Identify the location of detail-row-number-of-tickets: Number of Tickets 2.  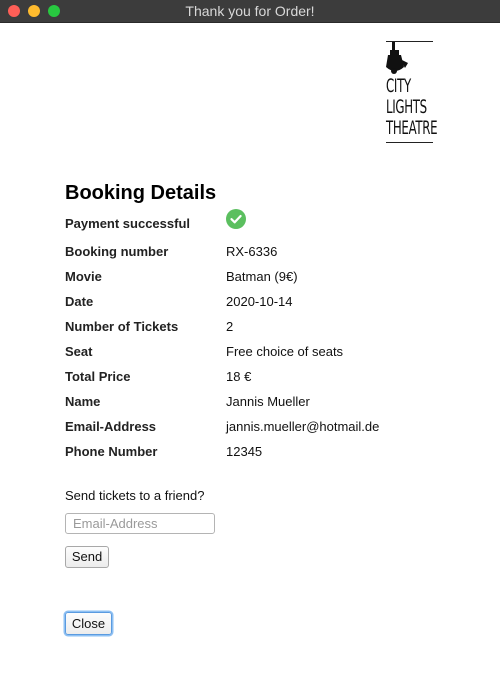
(255, 327).